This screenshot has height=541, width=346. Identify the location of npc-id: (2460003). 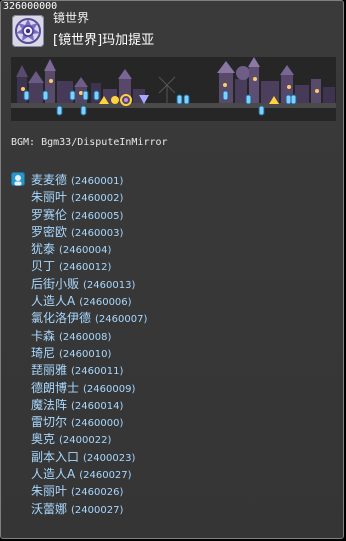
(97, 233).